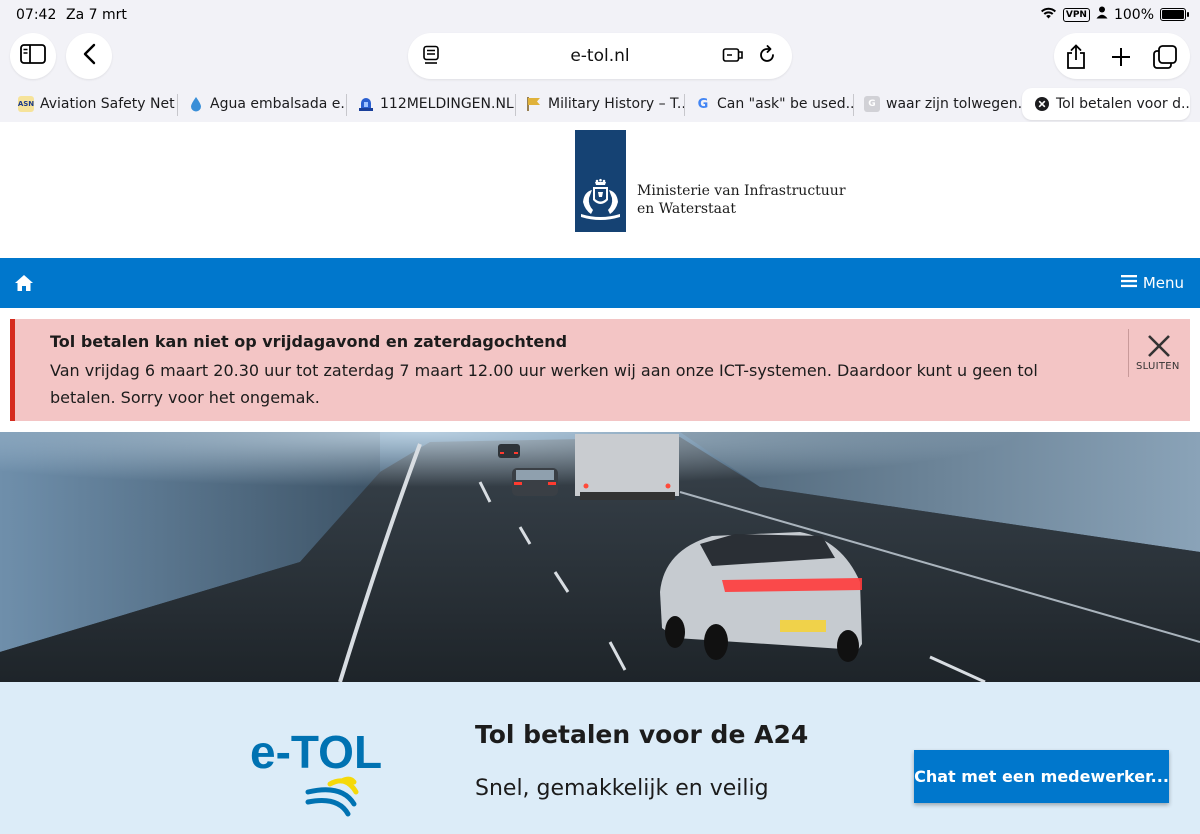 This screenshot has width=1200, height=834. What do you see at coordinates (767, 57) in the screenshot?
I see `reload-icon` at bounding box center [767, 57].